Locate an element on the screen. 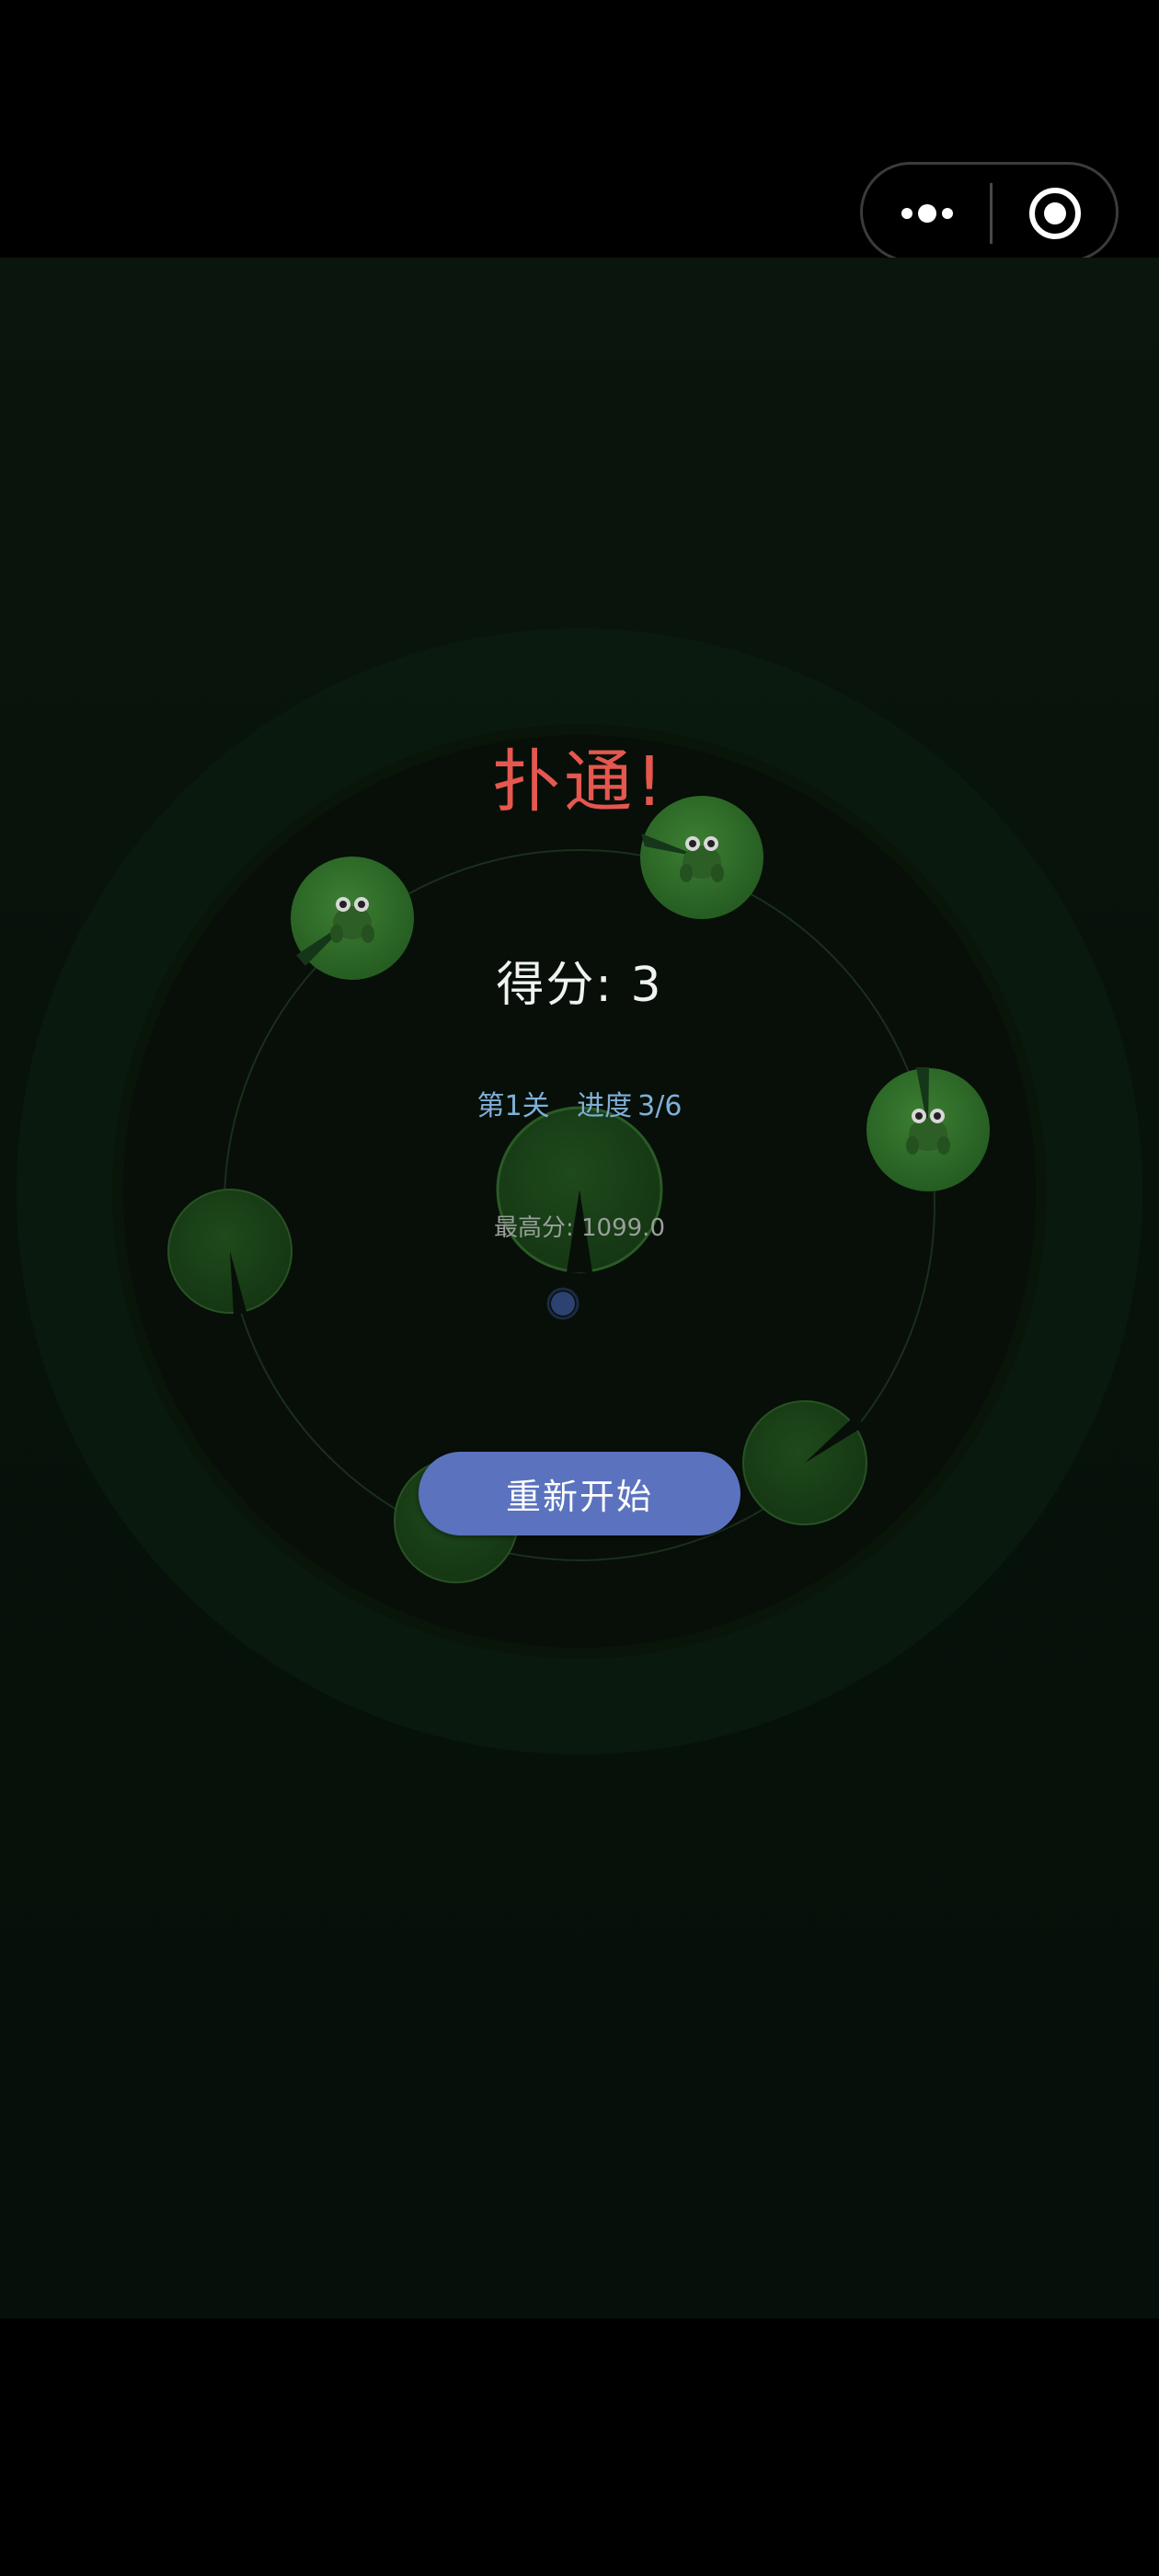 This screenshot has height=2576, width=1159. score-label: 得分: is located at coordinates (555, 985).